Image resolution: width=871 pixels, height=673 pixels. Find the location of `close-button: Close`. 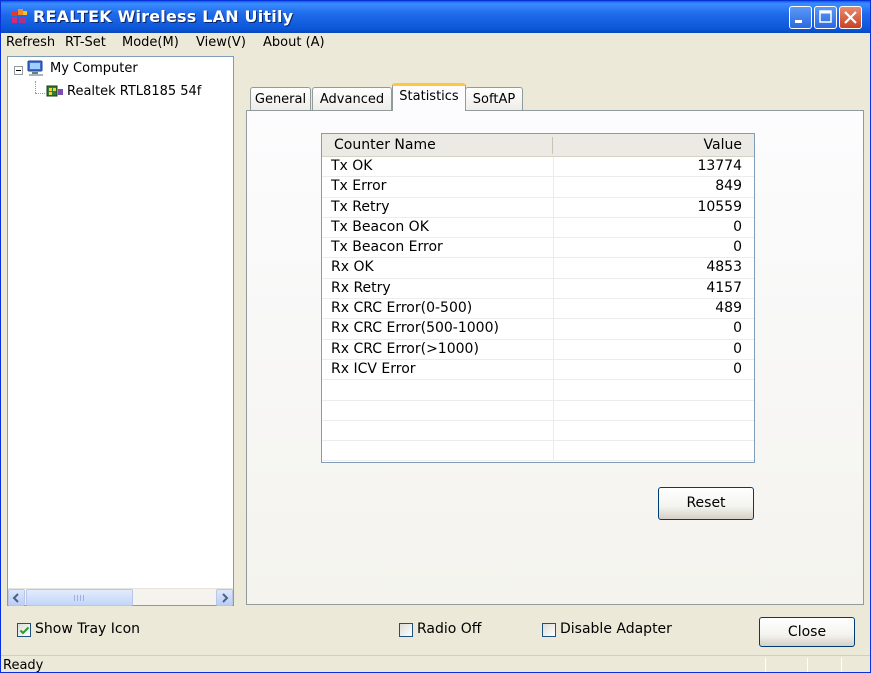

close-button: Close is located at coordinates (807, 632).